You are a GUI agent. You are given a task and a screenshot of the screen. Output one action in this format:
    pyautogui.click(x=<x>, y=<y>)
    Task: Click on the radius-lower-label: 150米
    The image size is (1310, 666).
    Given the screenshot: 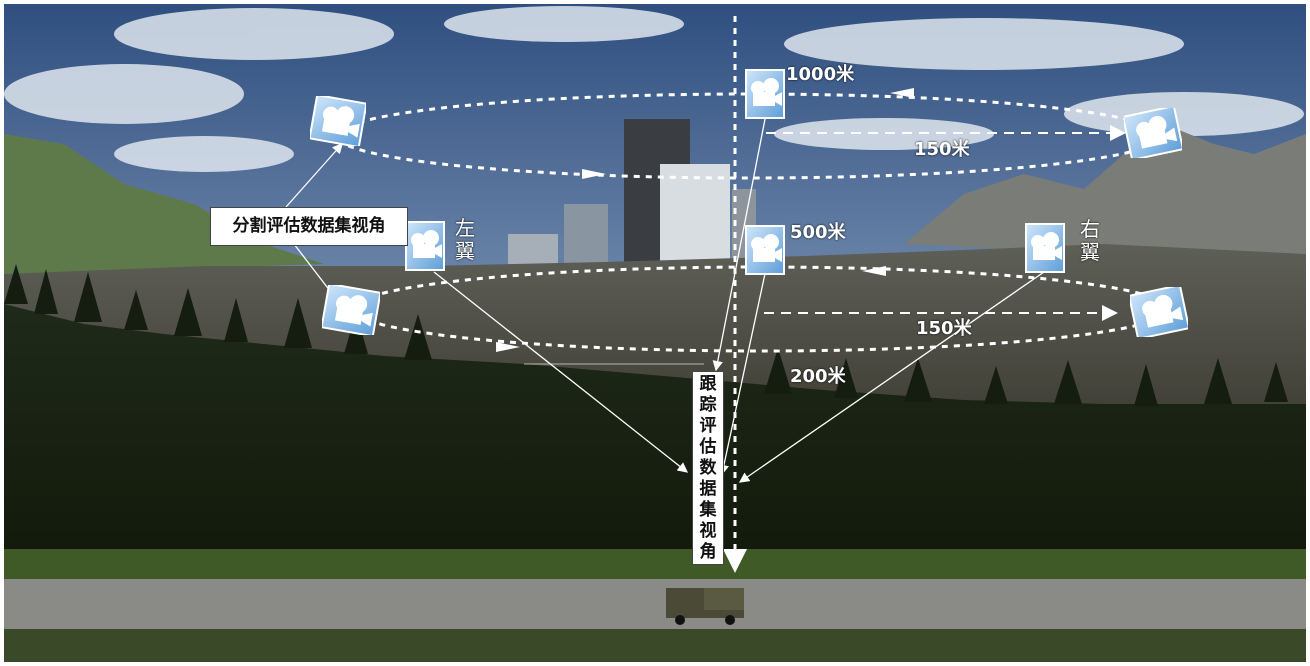 What is the action you would take?
    pyautogui.click(x=944, y=328)
    